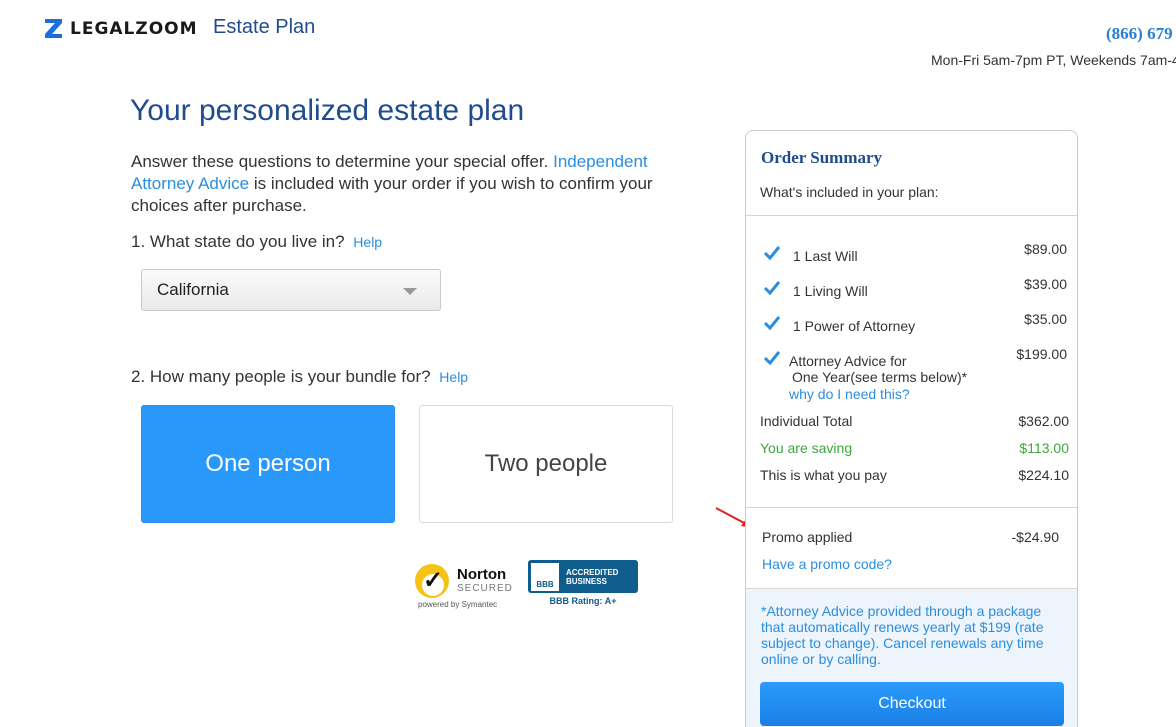 This screenshot has width=1176, height=727. What do you see at coordinates (849, 394) in the screenshot?
I see `why-need-this-link: why do I need this?` at bounding box center [849, 394].